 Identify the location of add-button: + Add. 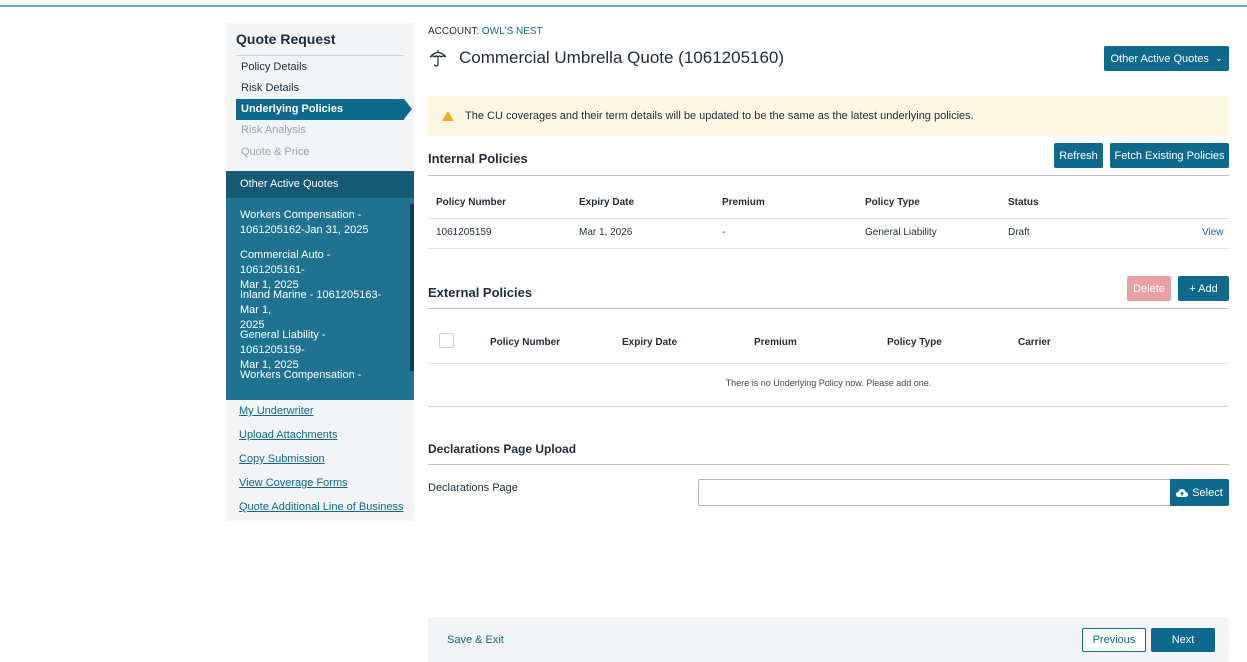
(1203, 288).